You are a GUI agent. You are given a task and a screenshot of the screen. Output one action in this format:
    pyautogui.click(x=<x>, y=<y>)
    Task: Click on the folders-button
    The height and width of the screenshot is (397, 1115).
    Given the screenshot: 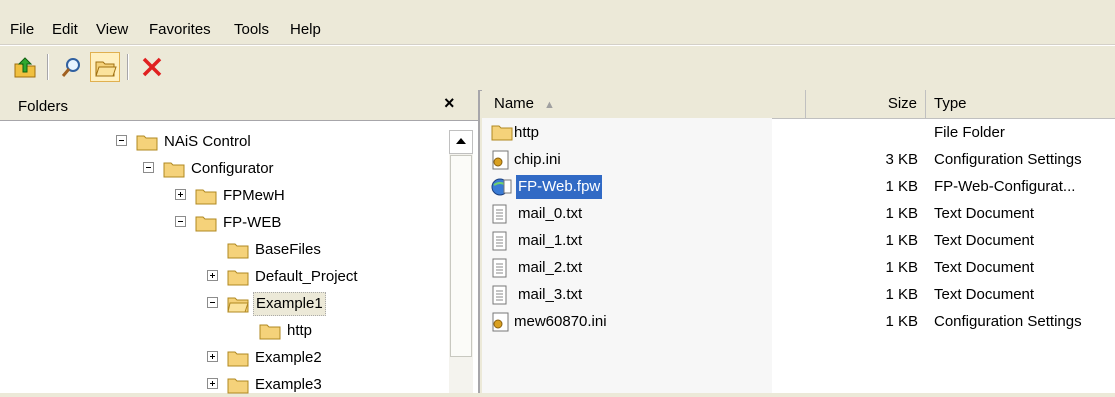 What is the action you would take?
    pyautogui.click(x=105, y=67)
    